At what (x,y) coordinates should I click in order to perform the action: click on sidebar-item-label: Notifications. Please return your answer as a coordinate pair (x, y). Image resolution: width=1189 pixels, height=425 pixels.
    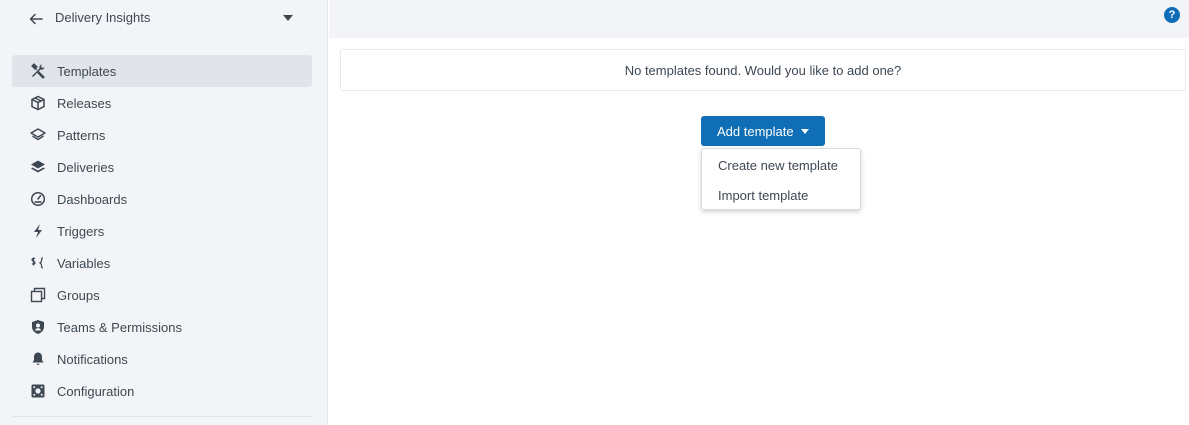
    Looking at the image, I should click on (92, 359).